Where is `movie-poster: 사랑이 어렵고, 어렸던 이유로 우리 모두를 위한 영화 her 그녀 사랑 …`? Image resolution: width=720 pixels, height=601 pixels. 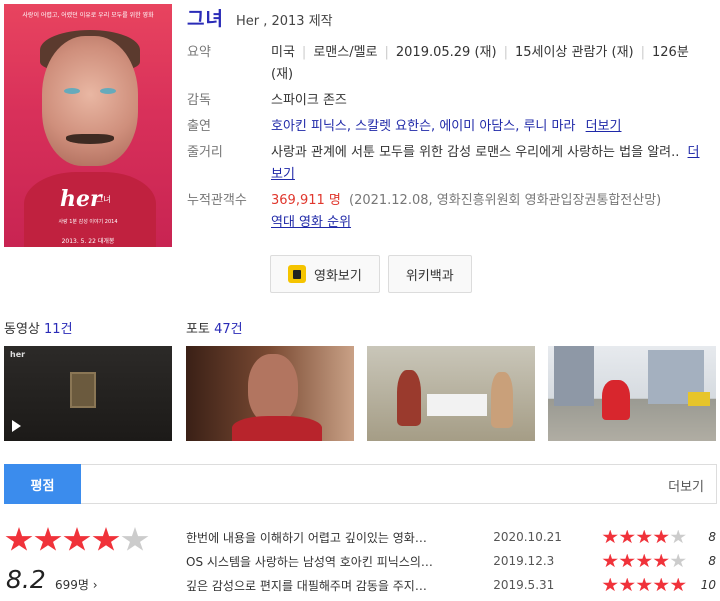
movie-poster: 사랑이 어렵고, 어렸던 이유로 우리 모두를 위한 영화 her 그녀 사랑 … is located at coordinates (88, 125).